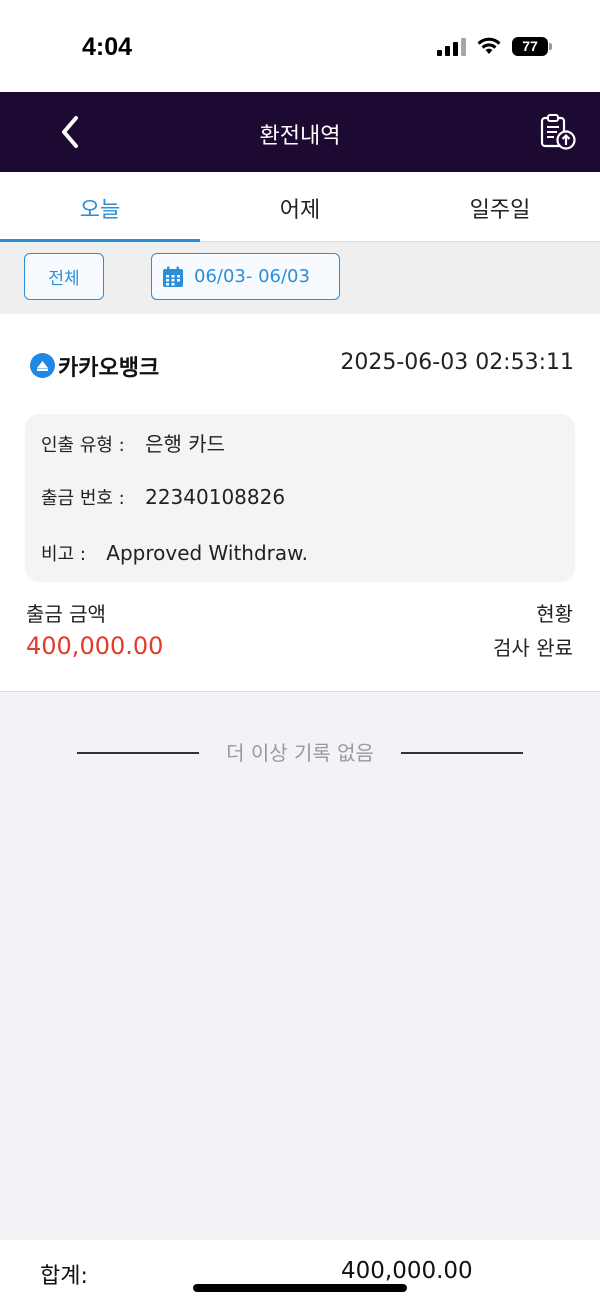 The height and width of the screenshot is (1304, 600). Describe the element at coordinates (533, 648) in the screenshot. I see `status-value: 검사 완료` at that location.